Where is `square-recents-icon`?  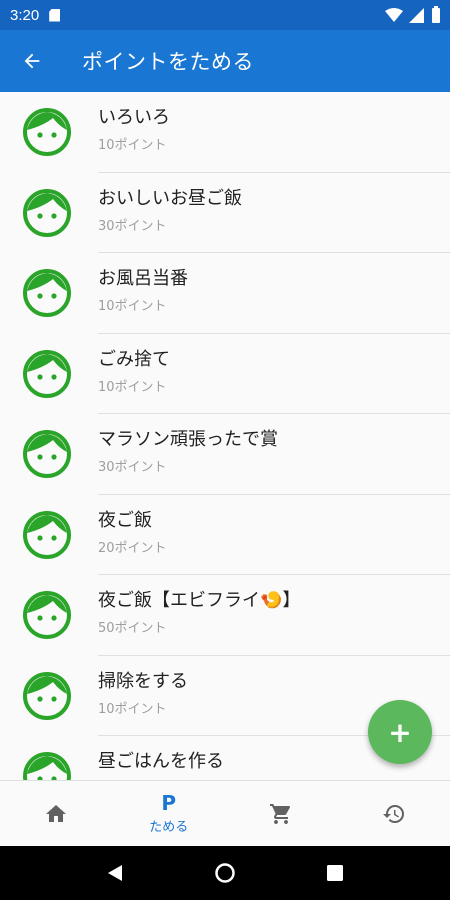
square-recents-icon is located at coordinates (335, 873).